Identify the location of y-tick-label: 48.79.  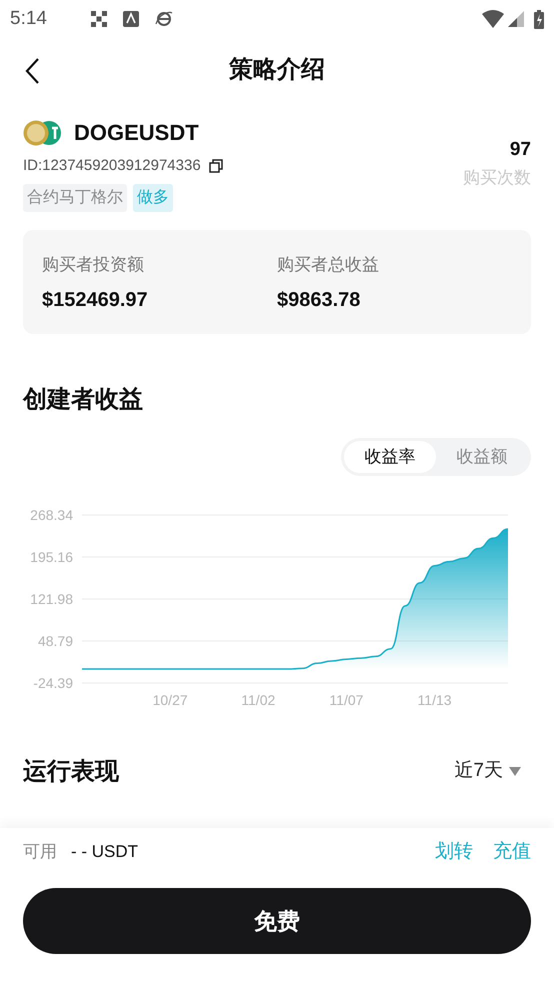
(55, 640).